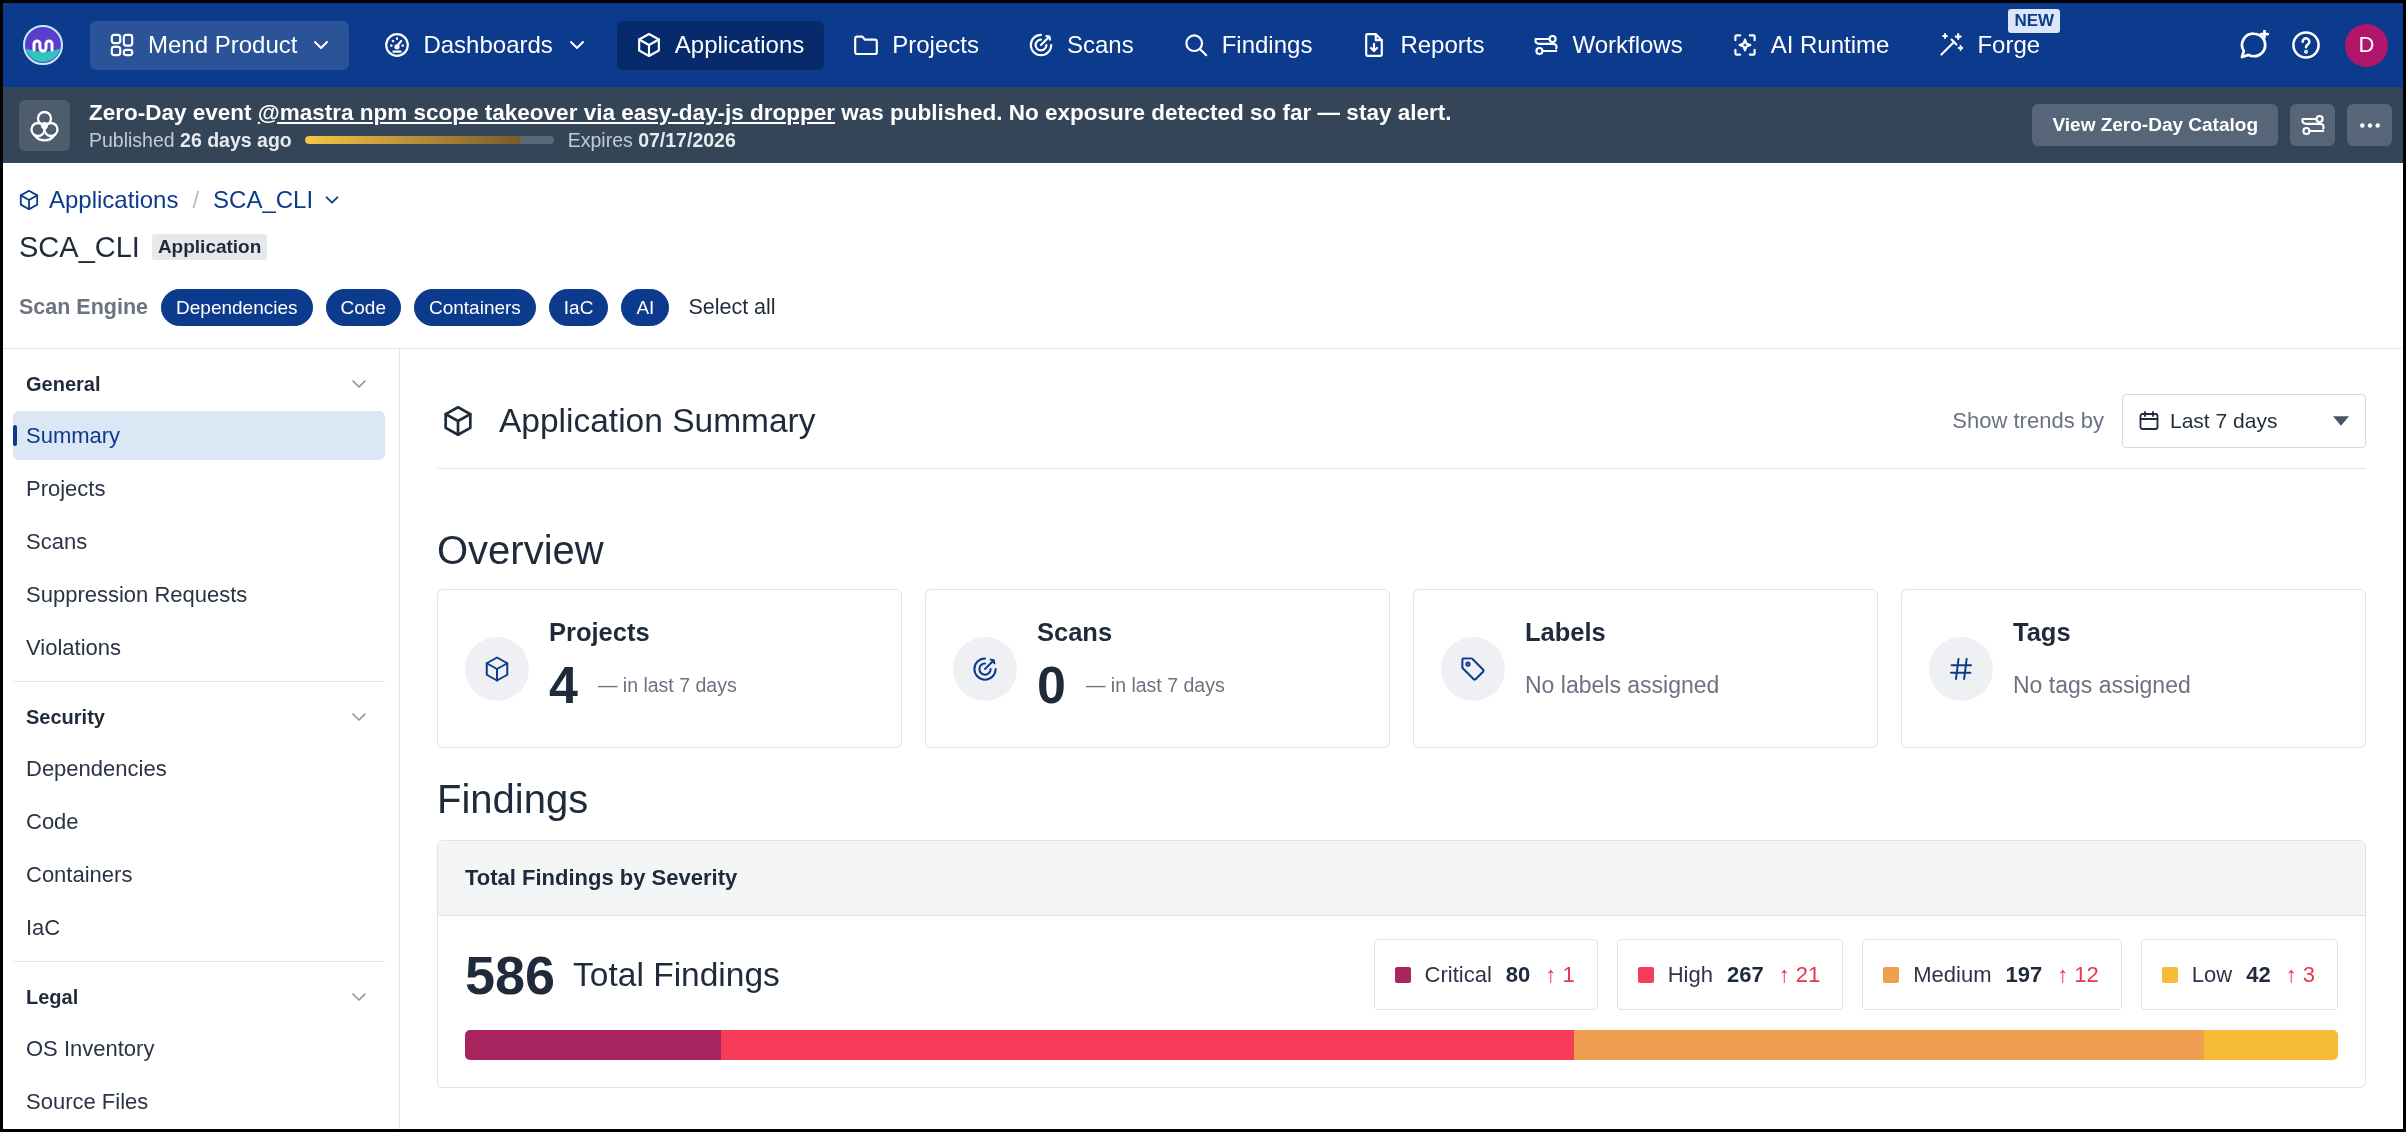  I want to click on sidebar-item: Containers, so click(199, 874).